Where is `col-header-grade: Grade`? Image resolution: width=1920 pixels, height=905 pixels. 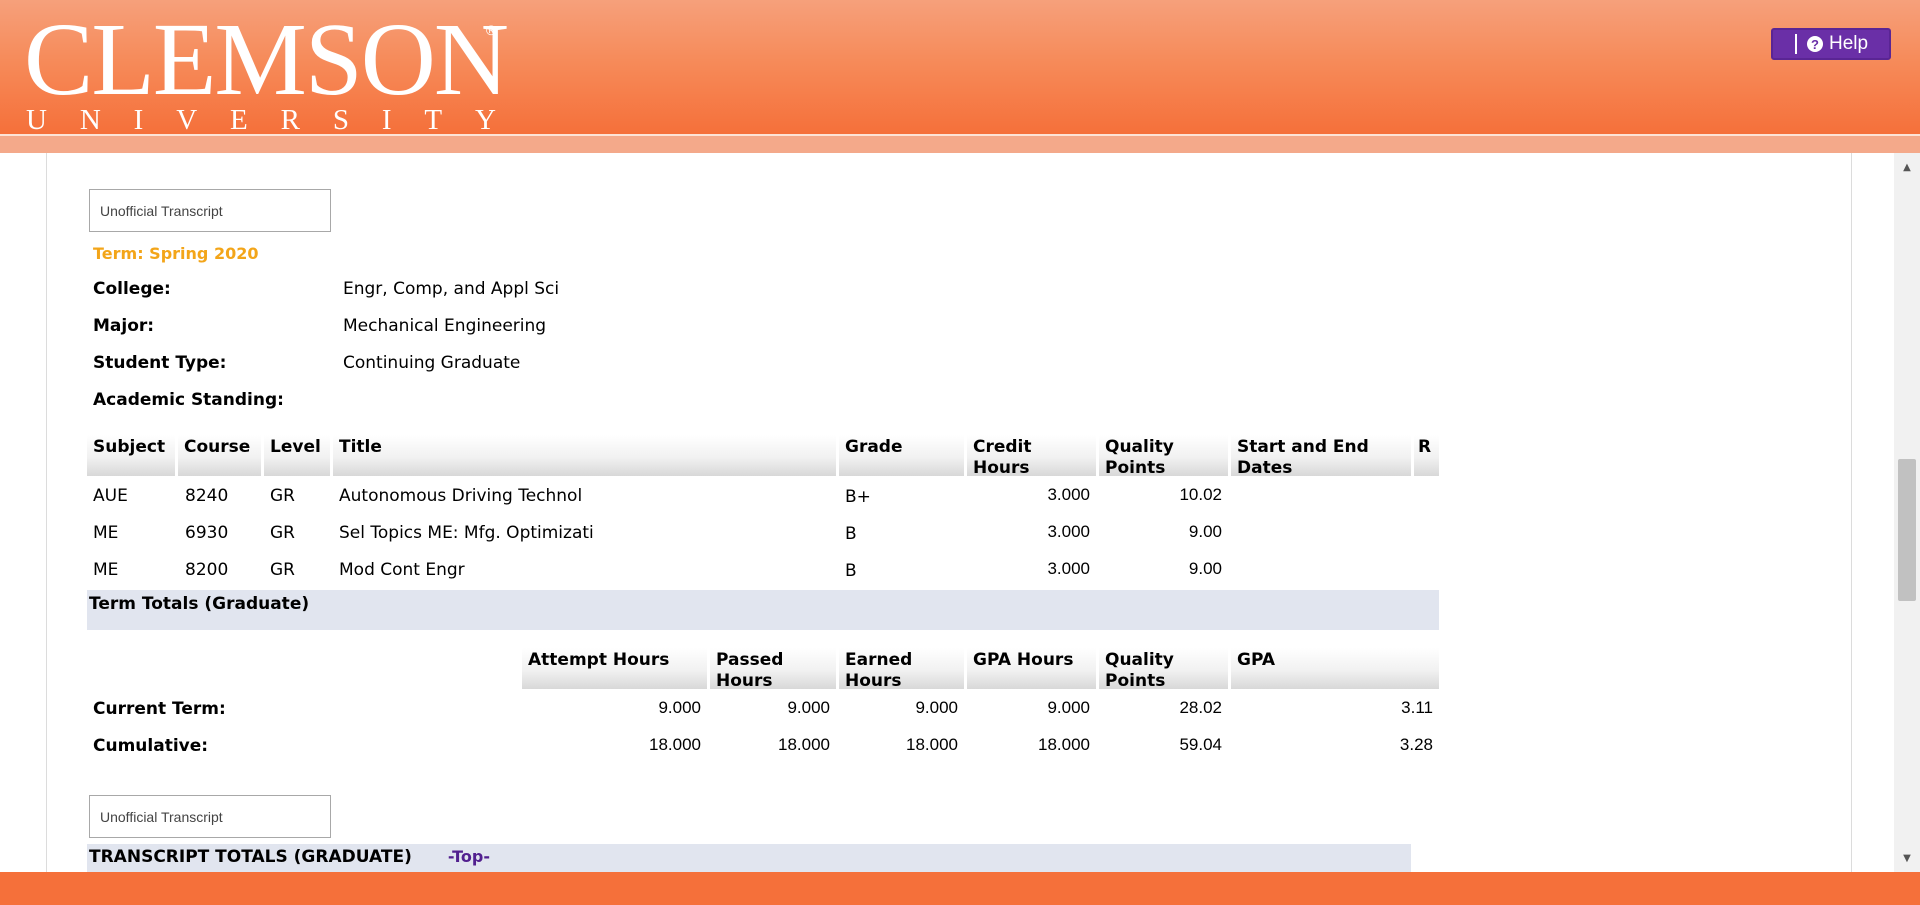 col-header-grade: Grade is located at coordinates (901, 455).